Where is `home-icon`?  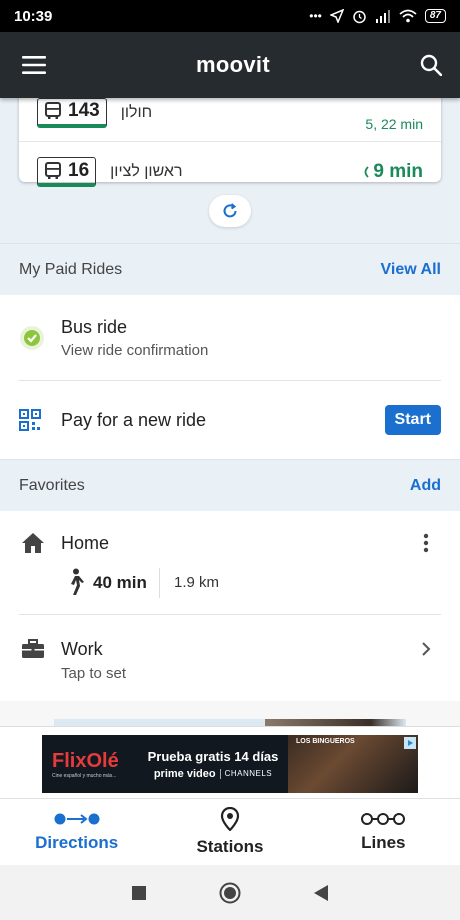 home-icon is located at coordinates (33, 543).